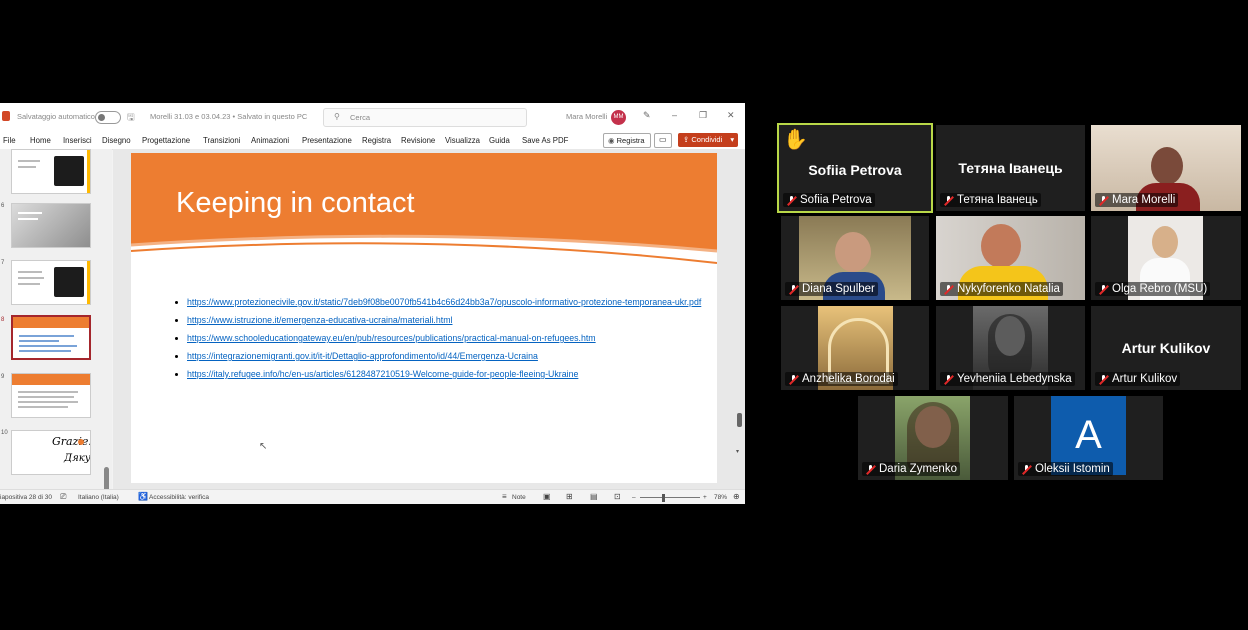 The image size is (1248, 630). Describe the element at coordinates (295, 203) in the screenshot. I see `slide-title: Keeping in contact` at that location.